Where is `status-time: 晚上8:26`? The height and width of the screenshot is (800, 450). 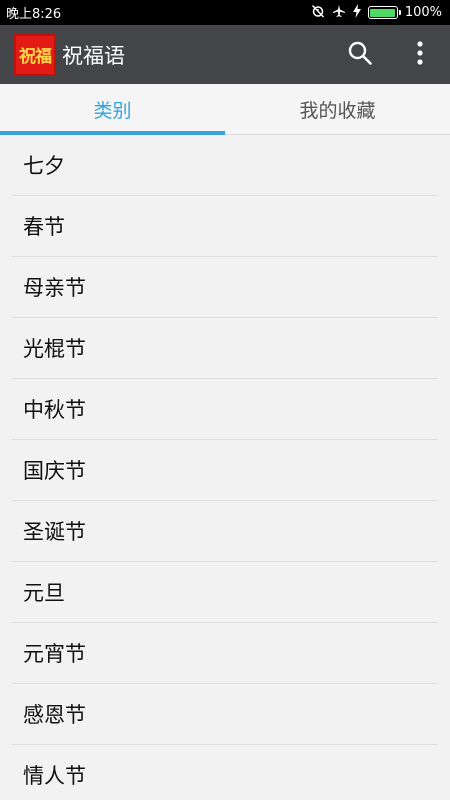
status-time: 晚上8:26 is located at coordinates (34, 14).